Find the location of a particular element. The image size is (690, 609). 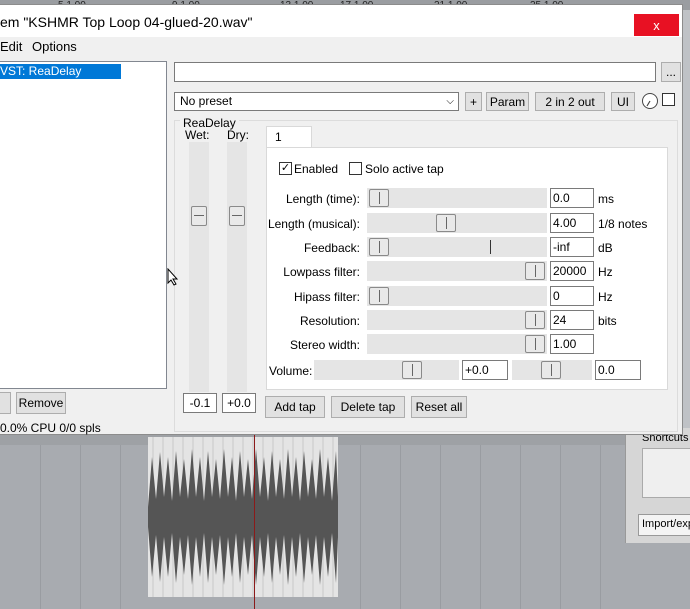

lowpass-field: 20000 is located at coordinates (572, 271).